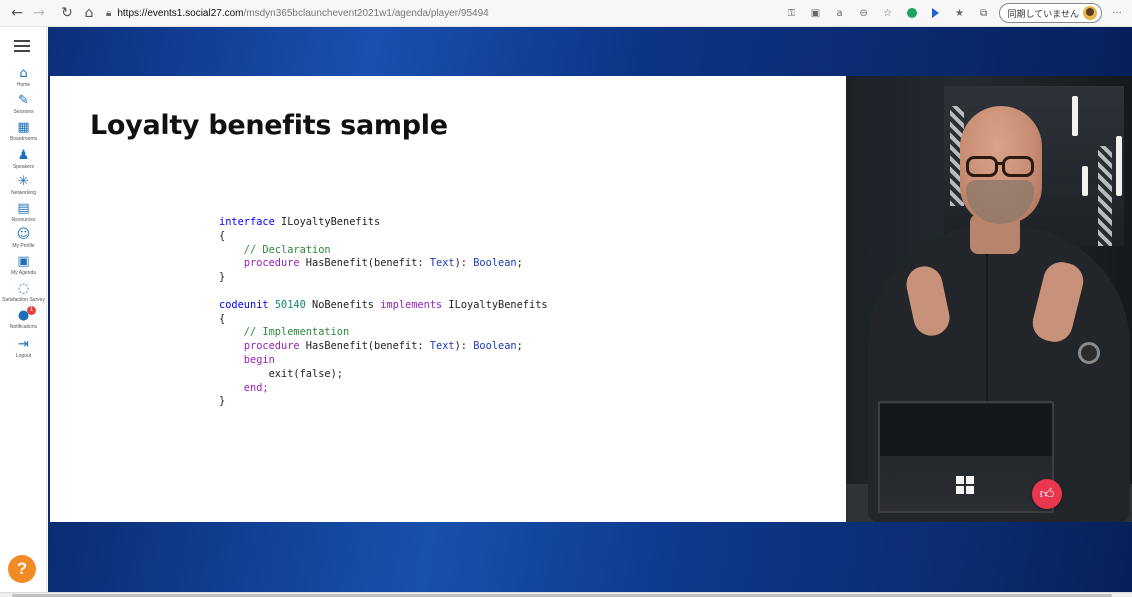 The width and height of the screenshot is (1132, 597). I want to click on collections-icon: ⧉, so click(984, 13).